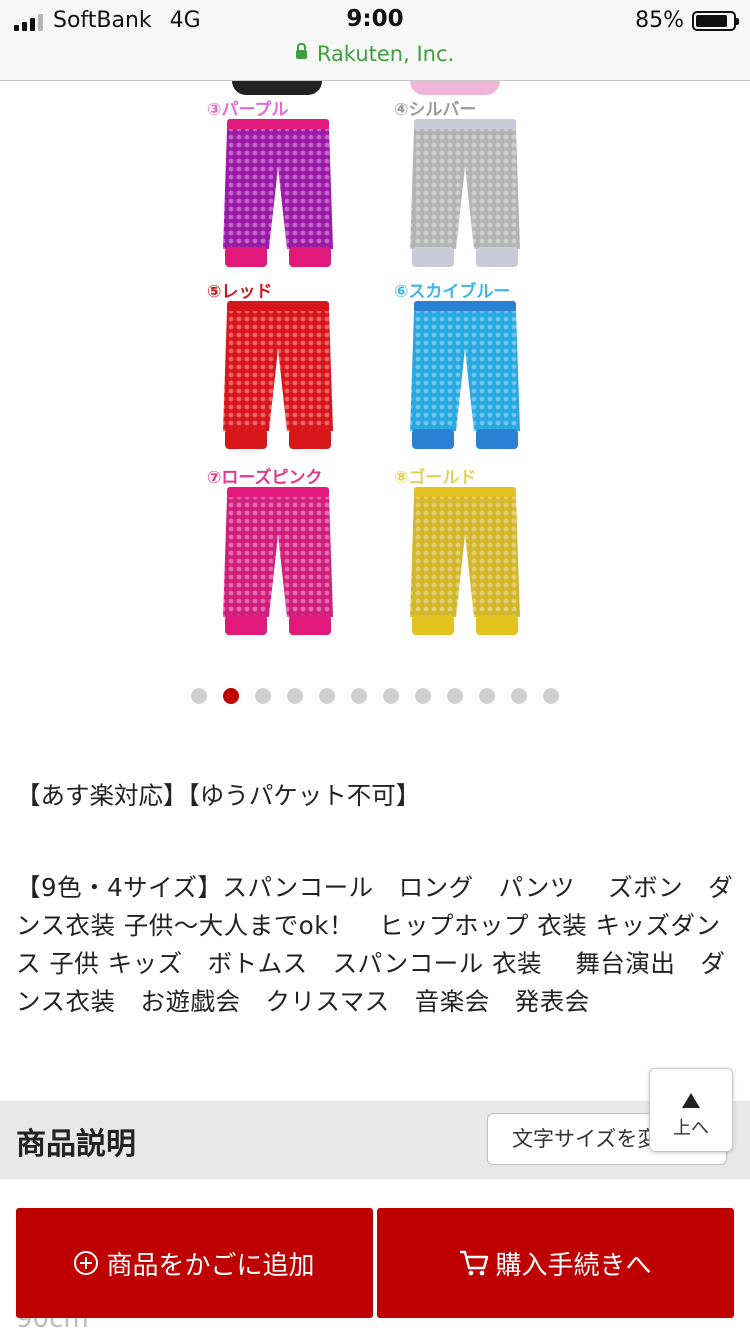 Image resolution: width=750 pixels, height=1334 pixels. I want to click on status-bar: SoftBank 4G 9:00 85% Rakuten, Inc., so click(375, 40).